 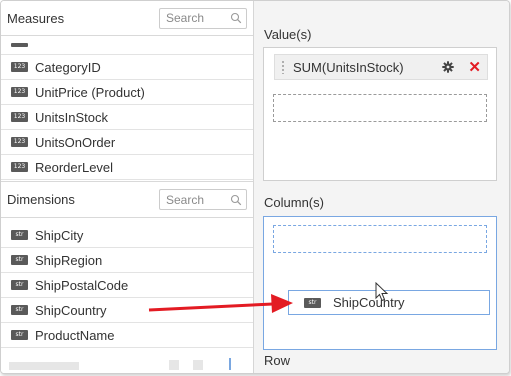 What do you see at coordinates (127, 310) in the screenshot?
I see `dimension-item-shipcountry: str ShipCountry` at bounding box center [127, 310].